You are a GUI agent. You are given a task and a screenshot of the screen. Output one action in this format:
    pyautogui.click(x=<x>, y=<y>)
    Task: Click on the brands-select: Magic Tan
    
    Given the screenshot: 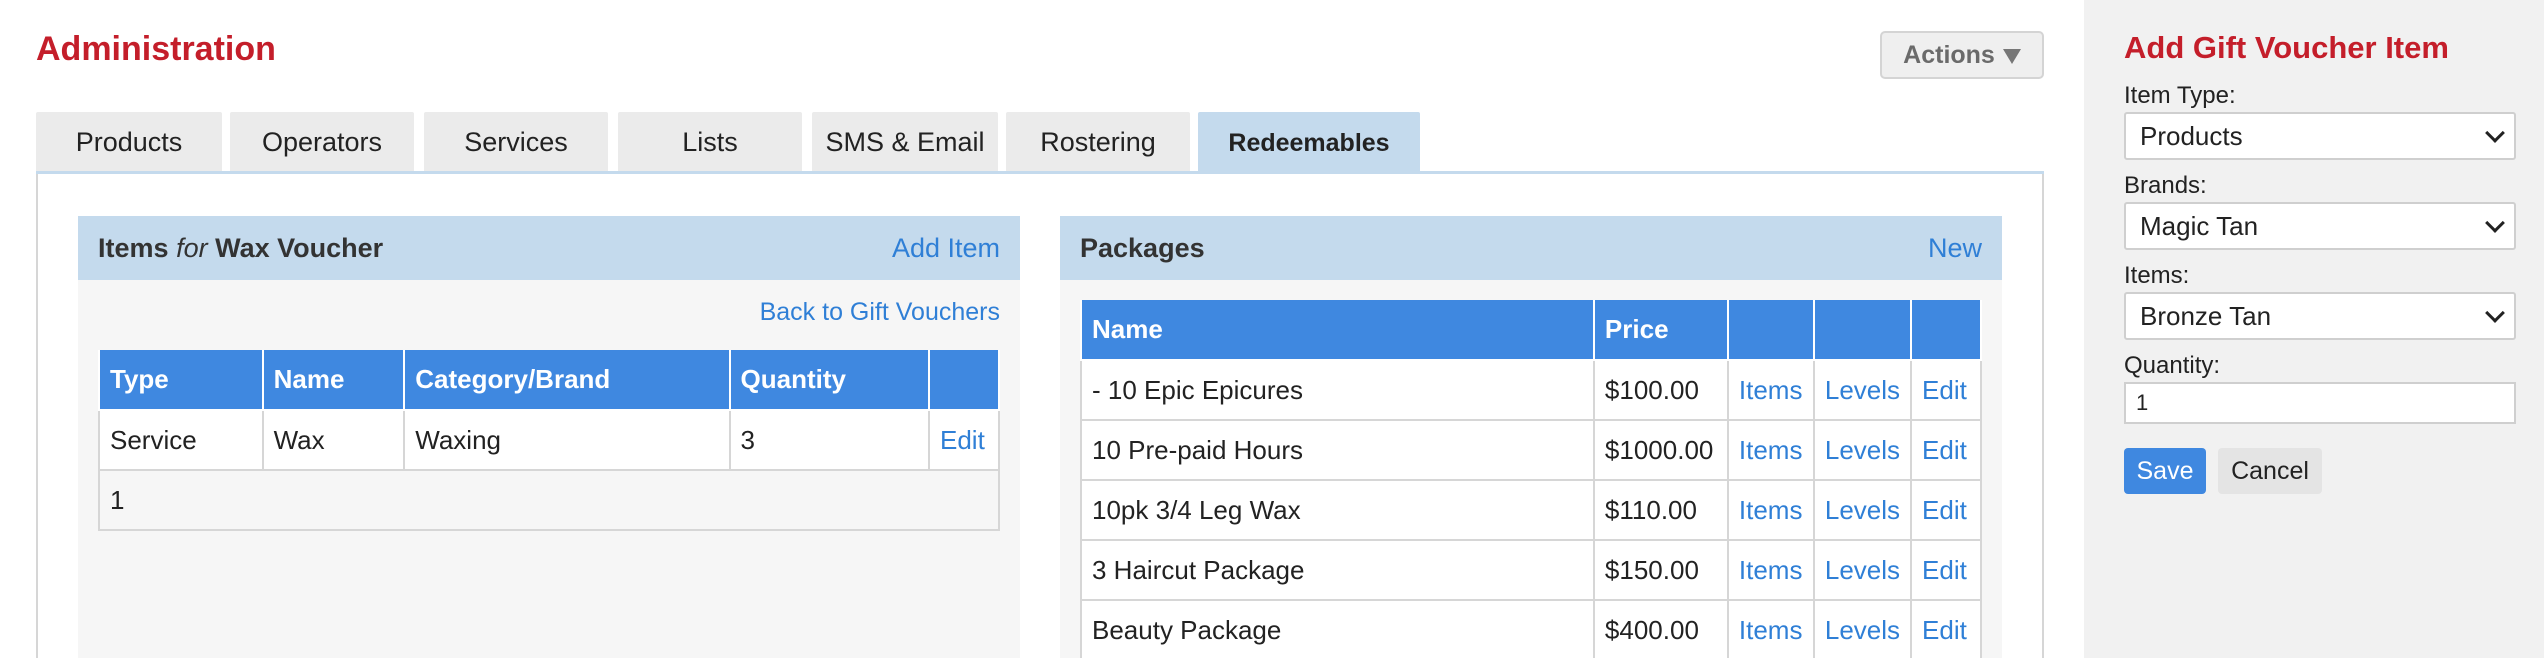 What is the action you would take?
    pyautogui.click(x=2320, y=226)
    